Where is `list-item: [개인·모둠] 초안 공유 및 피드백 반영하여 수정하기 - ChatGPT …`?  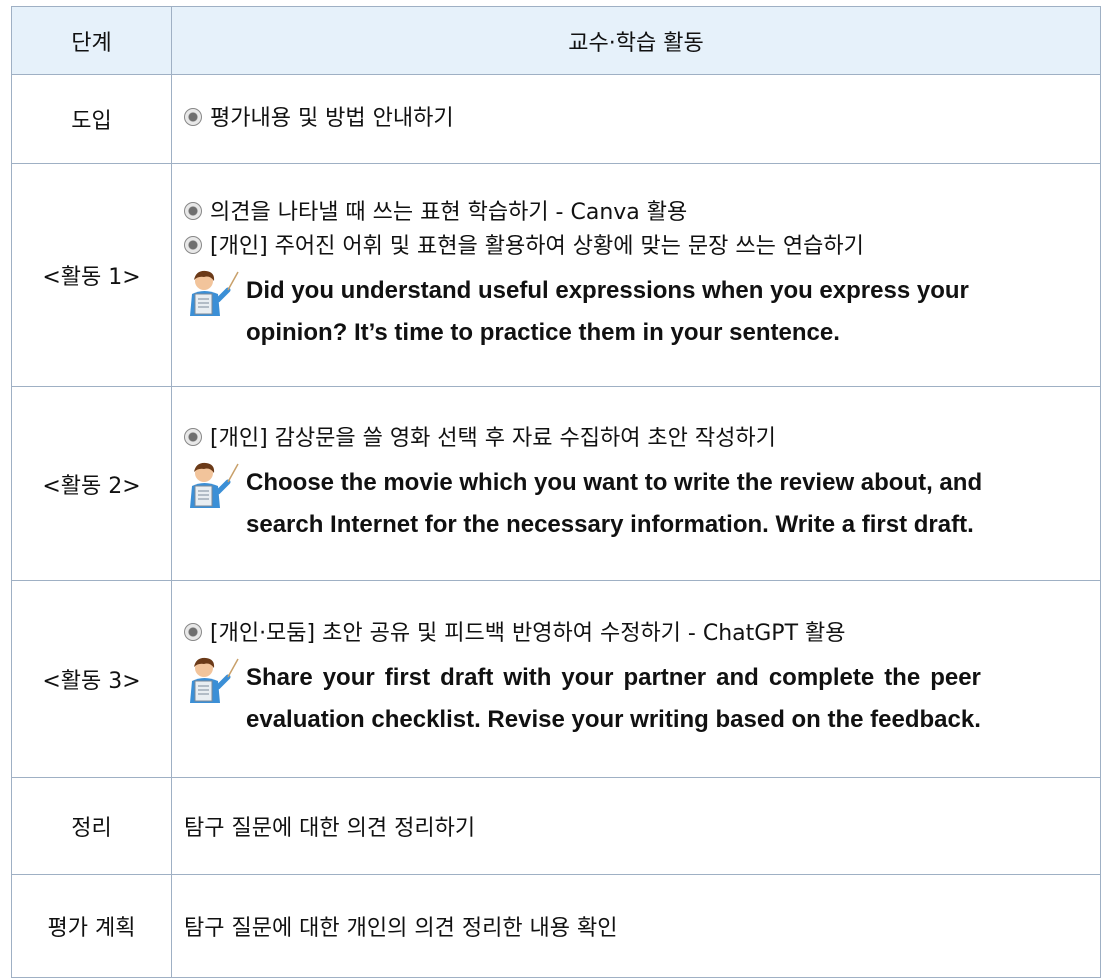
list-item: [개인·모둠] 초안 공유 및 피드백 반영하여 수정하기 - ChatGPT … is located at coordinates (640, 634).